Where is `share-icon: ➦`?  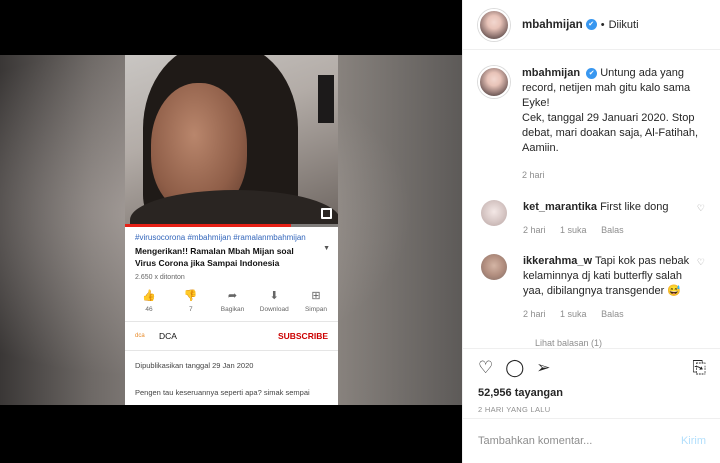
share-icon: ➦ is located at coordinates (232, 296).